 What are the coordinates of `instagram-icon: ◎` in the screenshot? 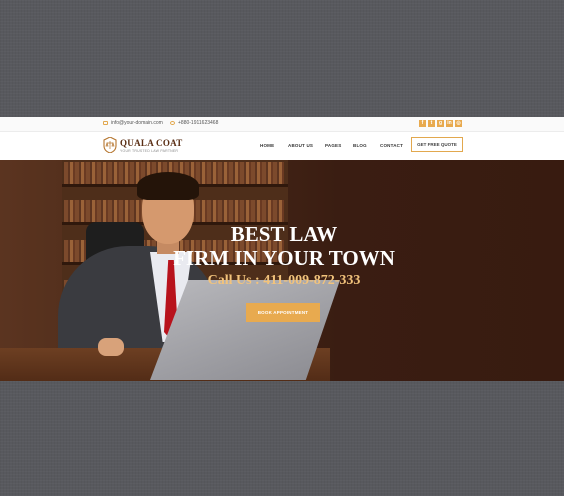 It's located at (458, 123).